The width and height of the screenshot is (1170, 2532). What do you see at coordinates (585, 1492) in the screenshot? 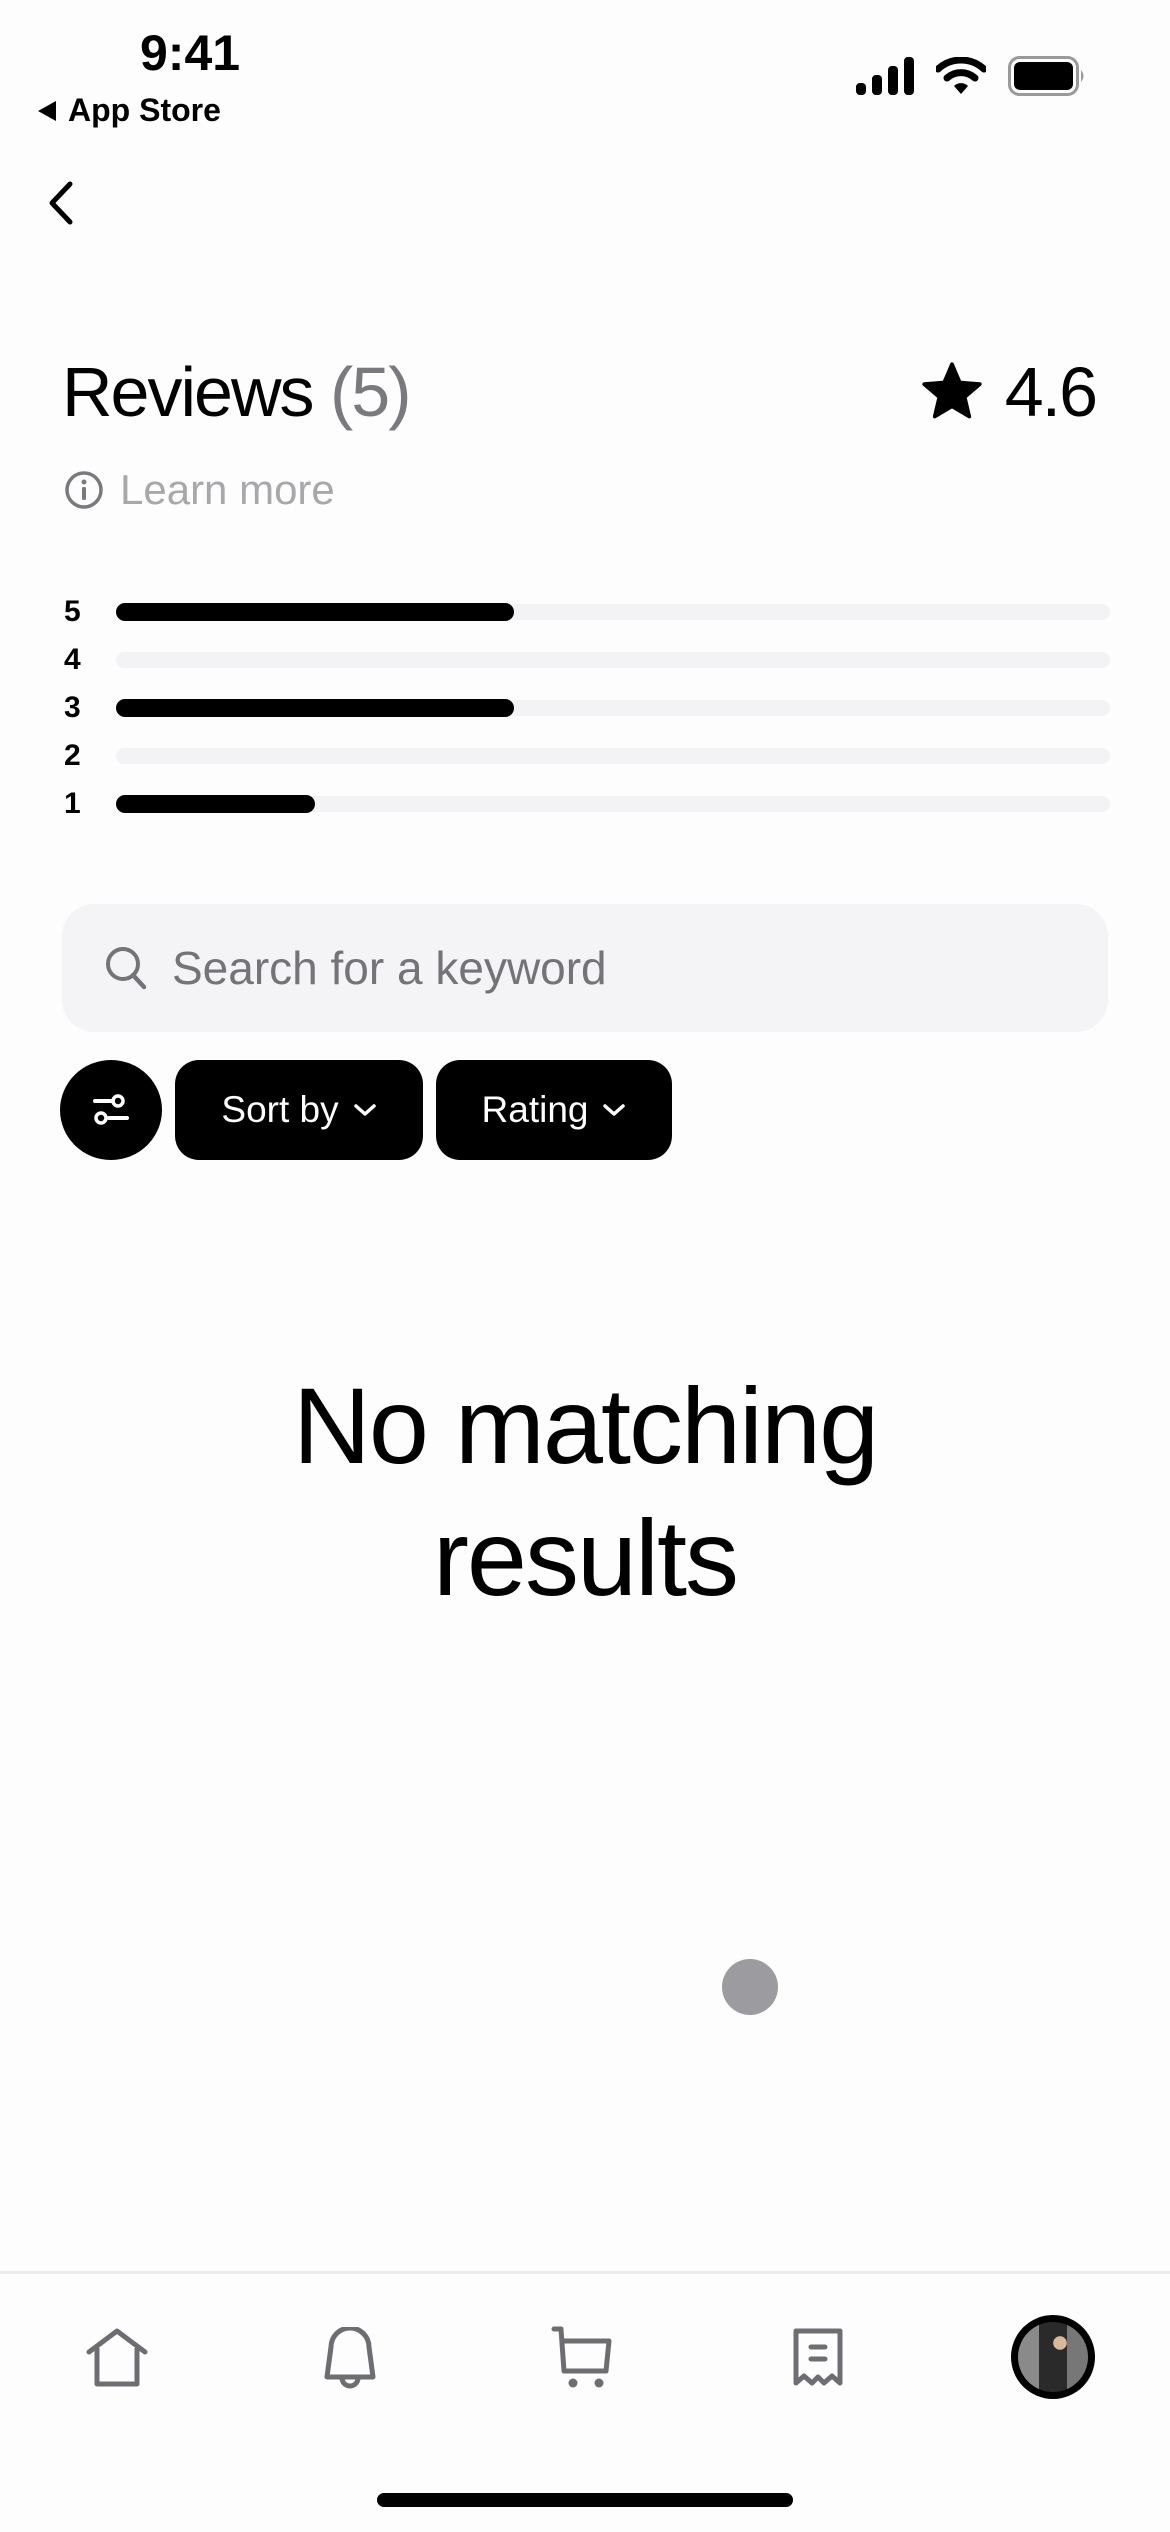
I see `empty-state-message: No matching results` at bounding box center [585, 1492].